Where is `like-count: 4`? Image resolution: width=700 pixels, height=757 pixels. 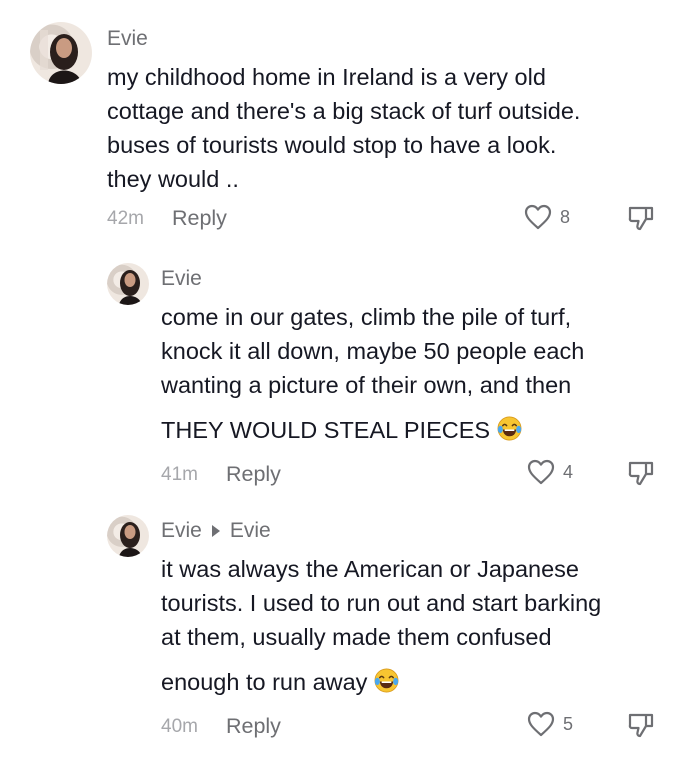
like-count: 4 is located at coordinates (568, 471).